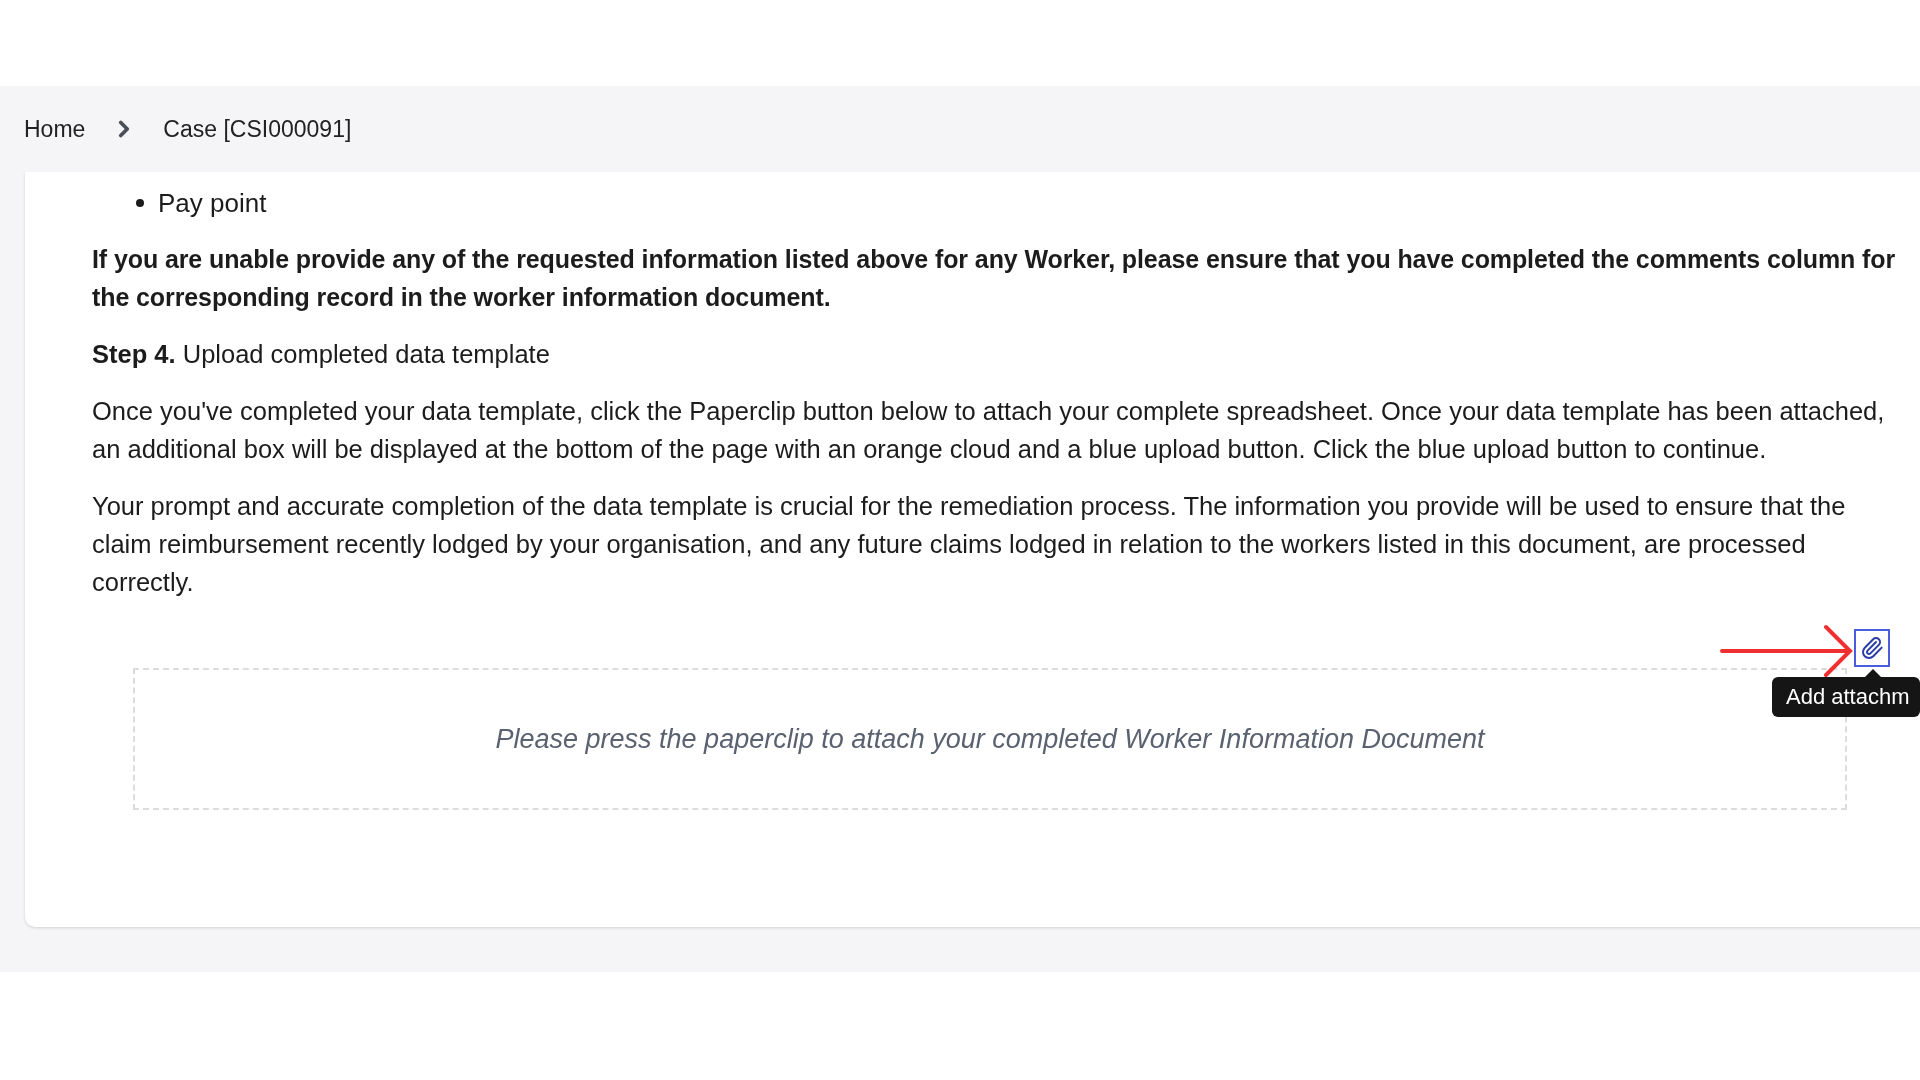 This screenshot has width=1920, height=1080. I want to click on drop-zone-message: Please press the paperclip to attach your completed Worker Information Document, so click(990, 739).